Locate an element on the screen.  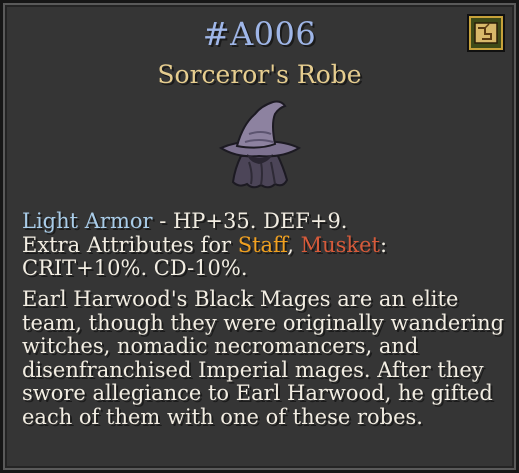
item-id: #A006 is located at coordinates (259, 34).